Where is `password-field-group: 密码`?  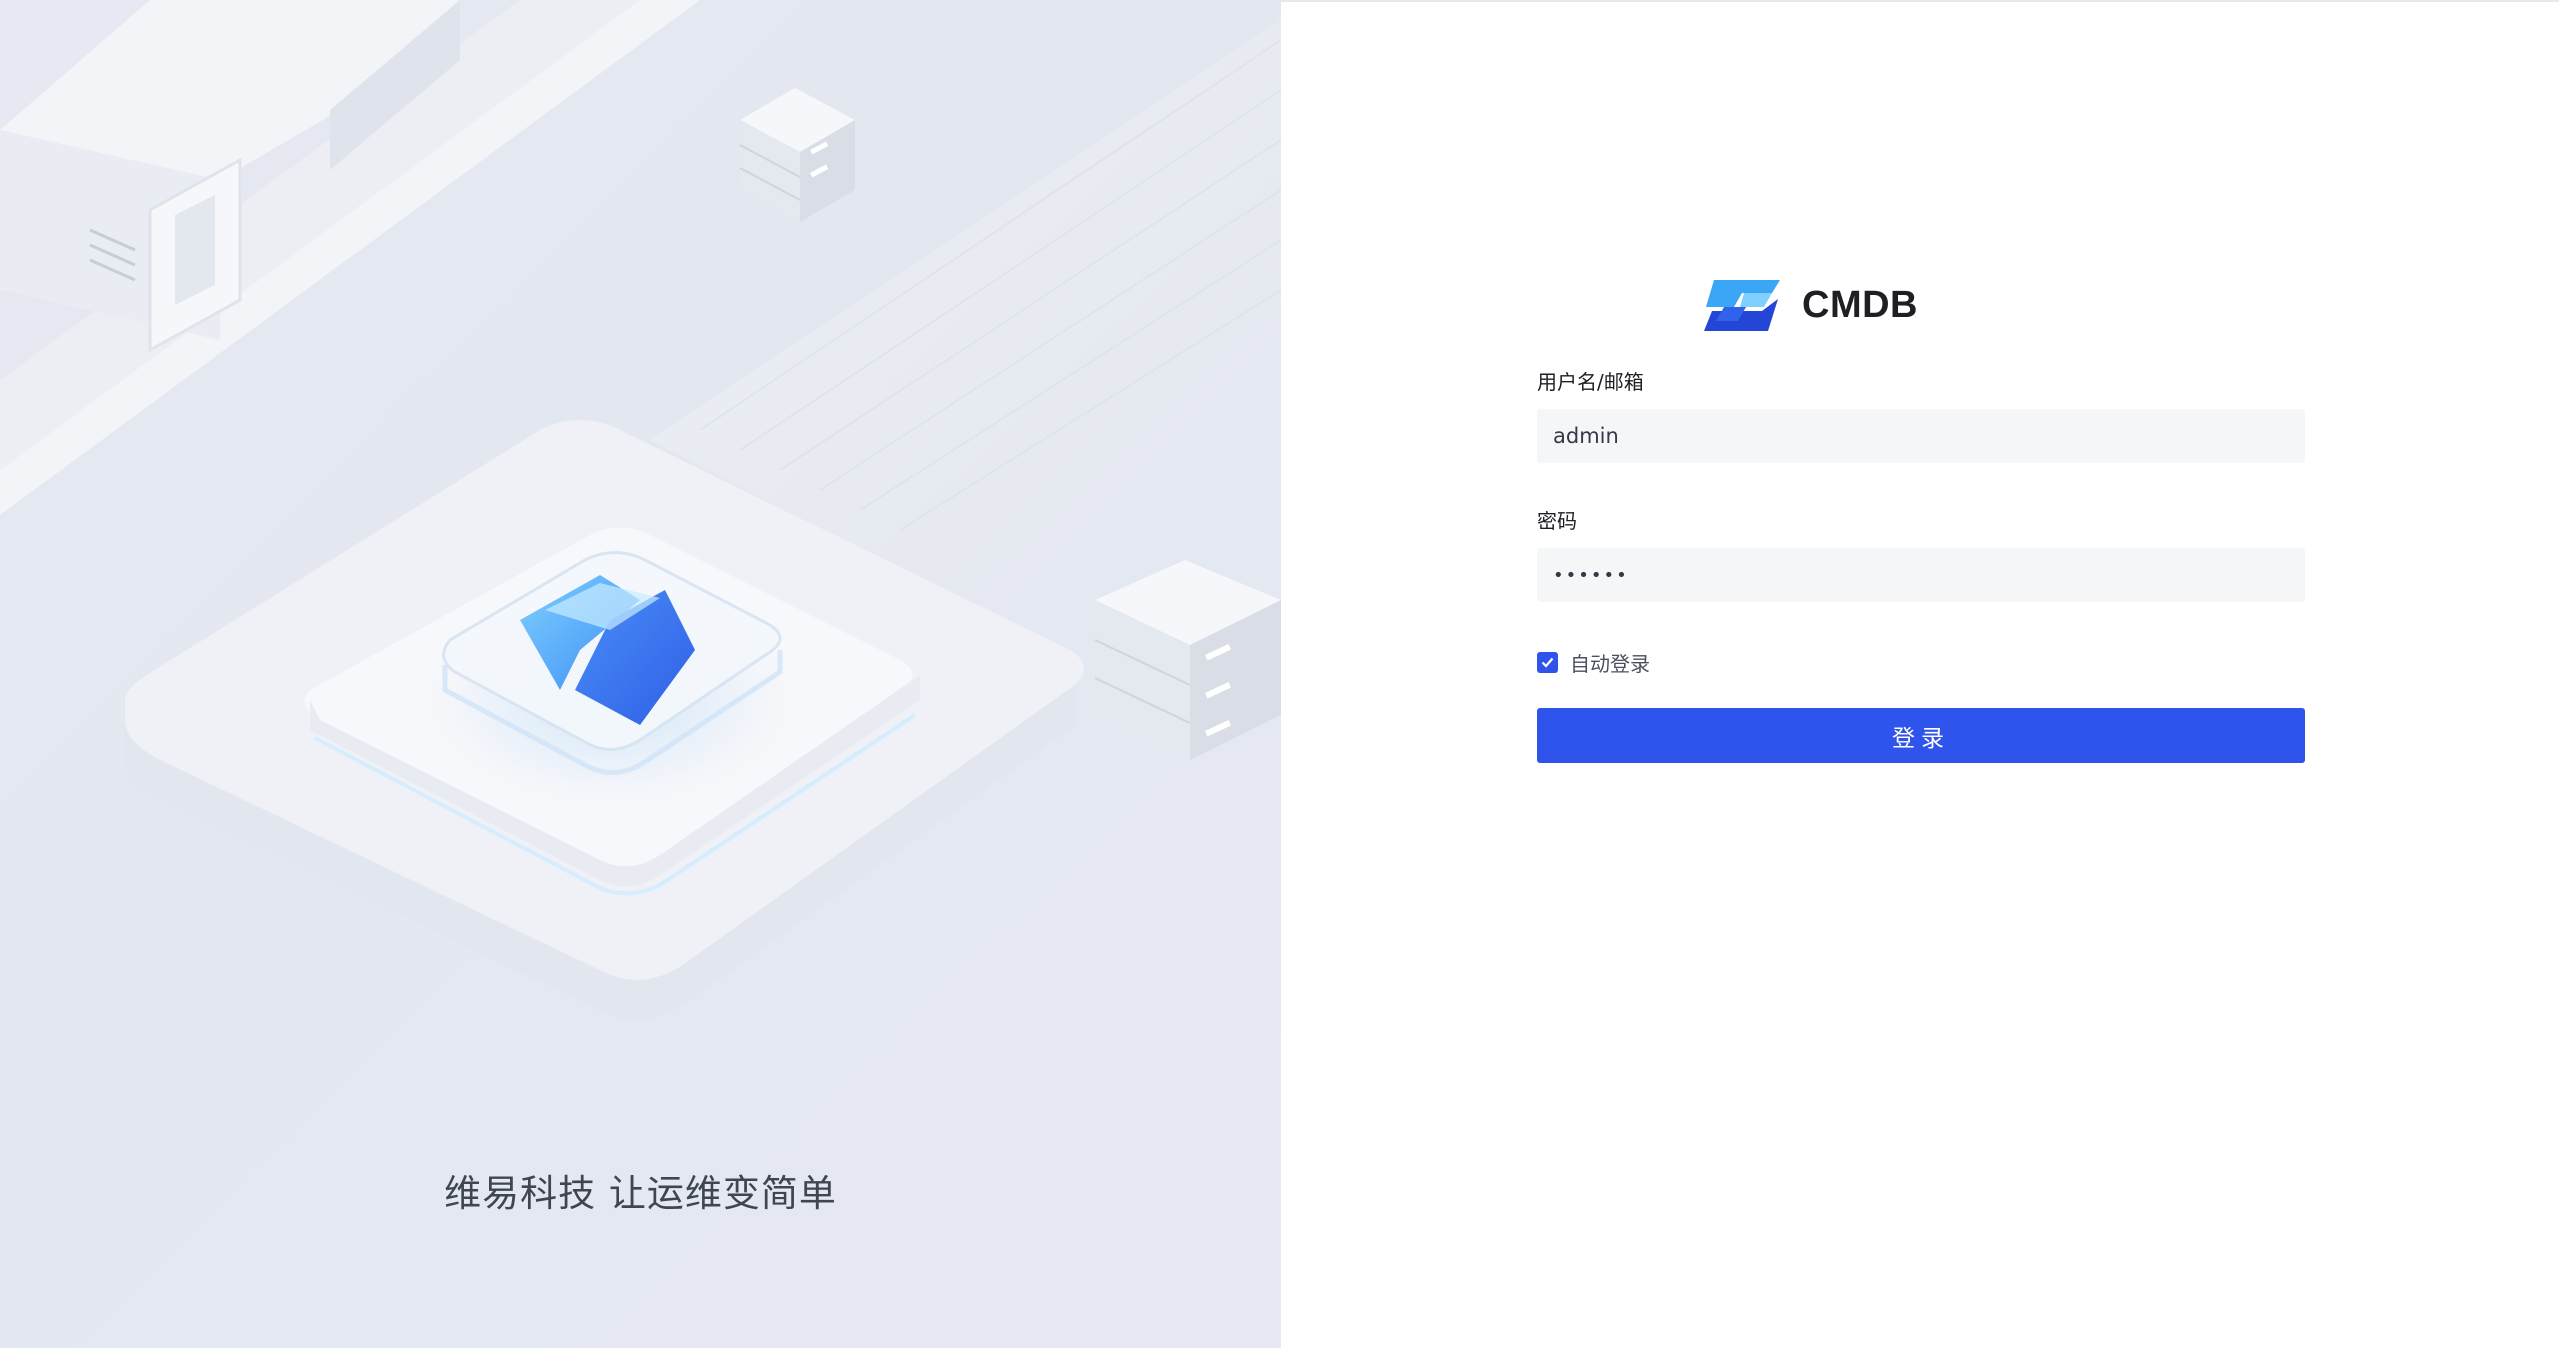
password-field-group: 密码 is located at coordinates (1921, 555).